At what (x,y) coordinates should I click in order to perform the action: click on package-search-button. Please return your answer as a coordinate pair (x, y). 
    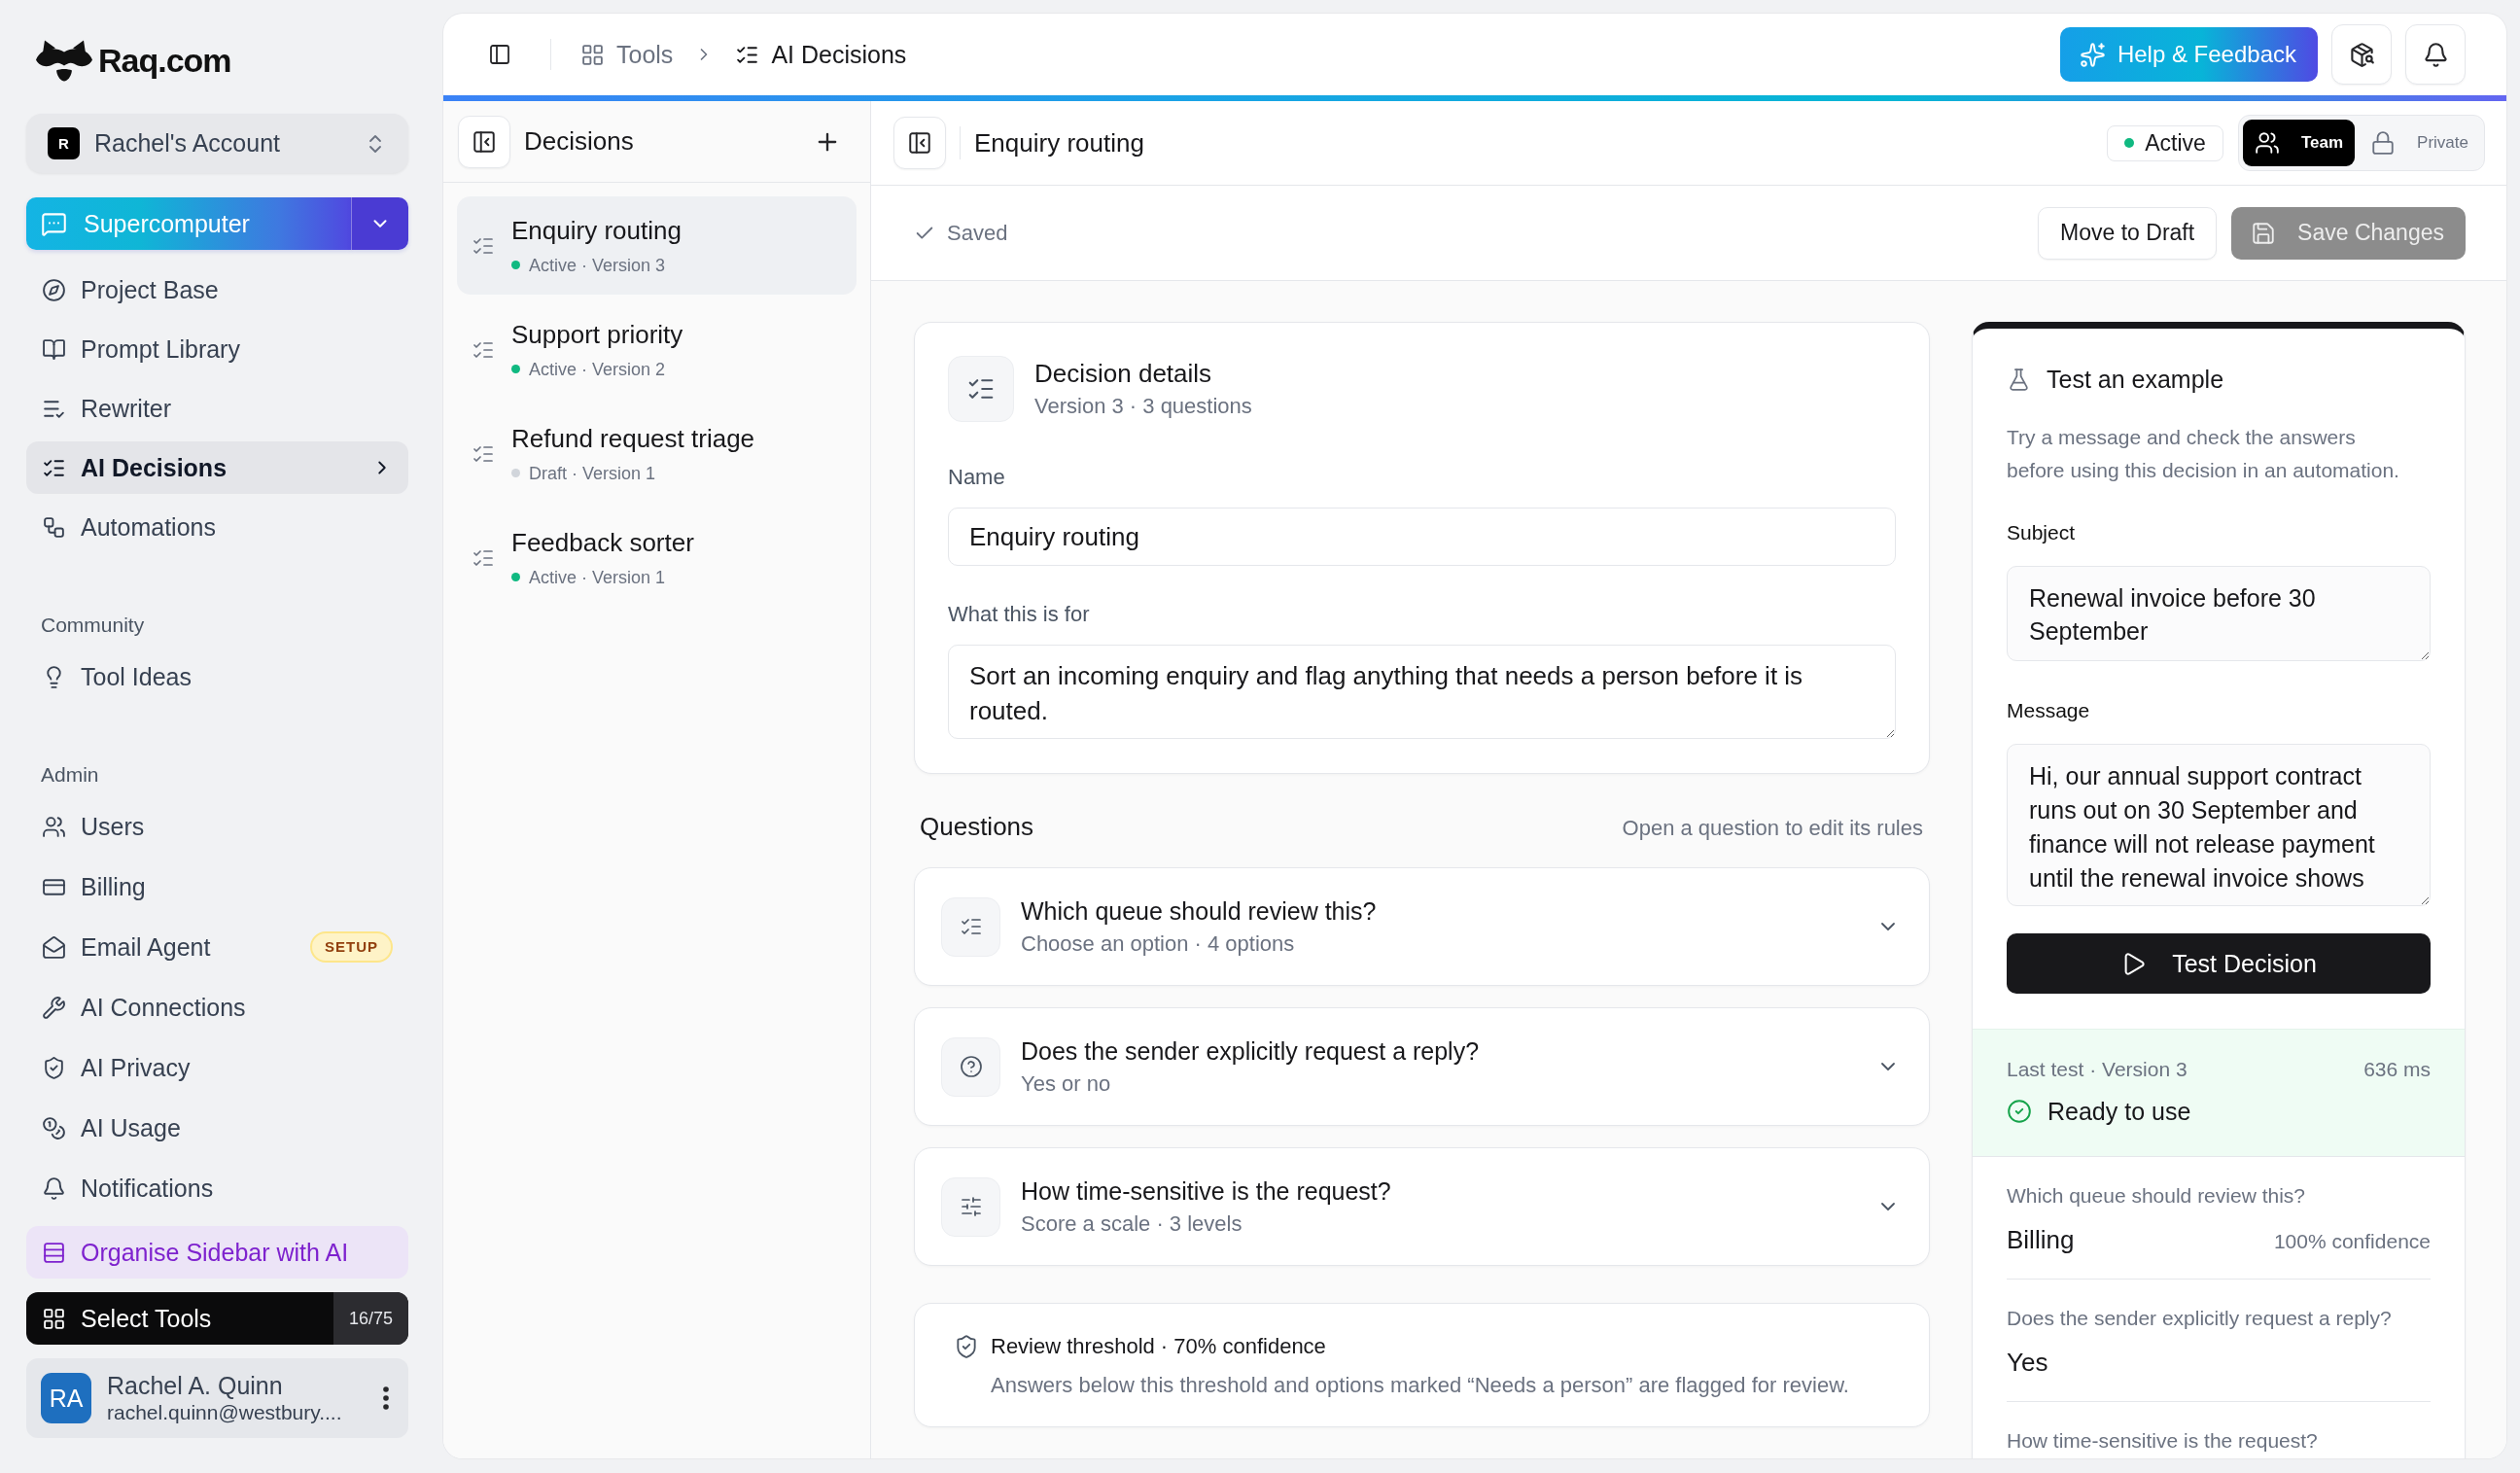
    Looking at the image, I should click on (2361, 54).